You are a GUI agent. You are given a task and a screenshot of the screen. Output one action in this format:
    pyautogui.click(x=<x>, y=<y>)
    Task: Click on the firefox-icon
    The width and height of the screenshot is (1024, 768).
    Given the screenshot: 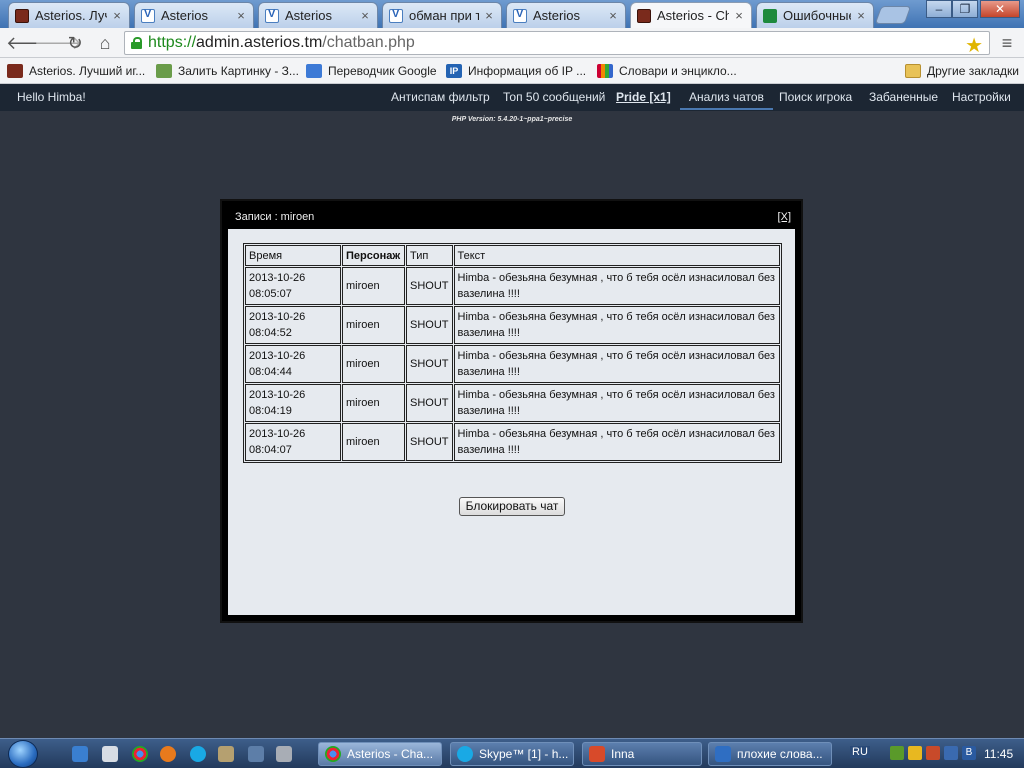 What is the action you would take?
    pyautogui.click(x=168, y=754)
    